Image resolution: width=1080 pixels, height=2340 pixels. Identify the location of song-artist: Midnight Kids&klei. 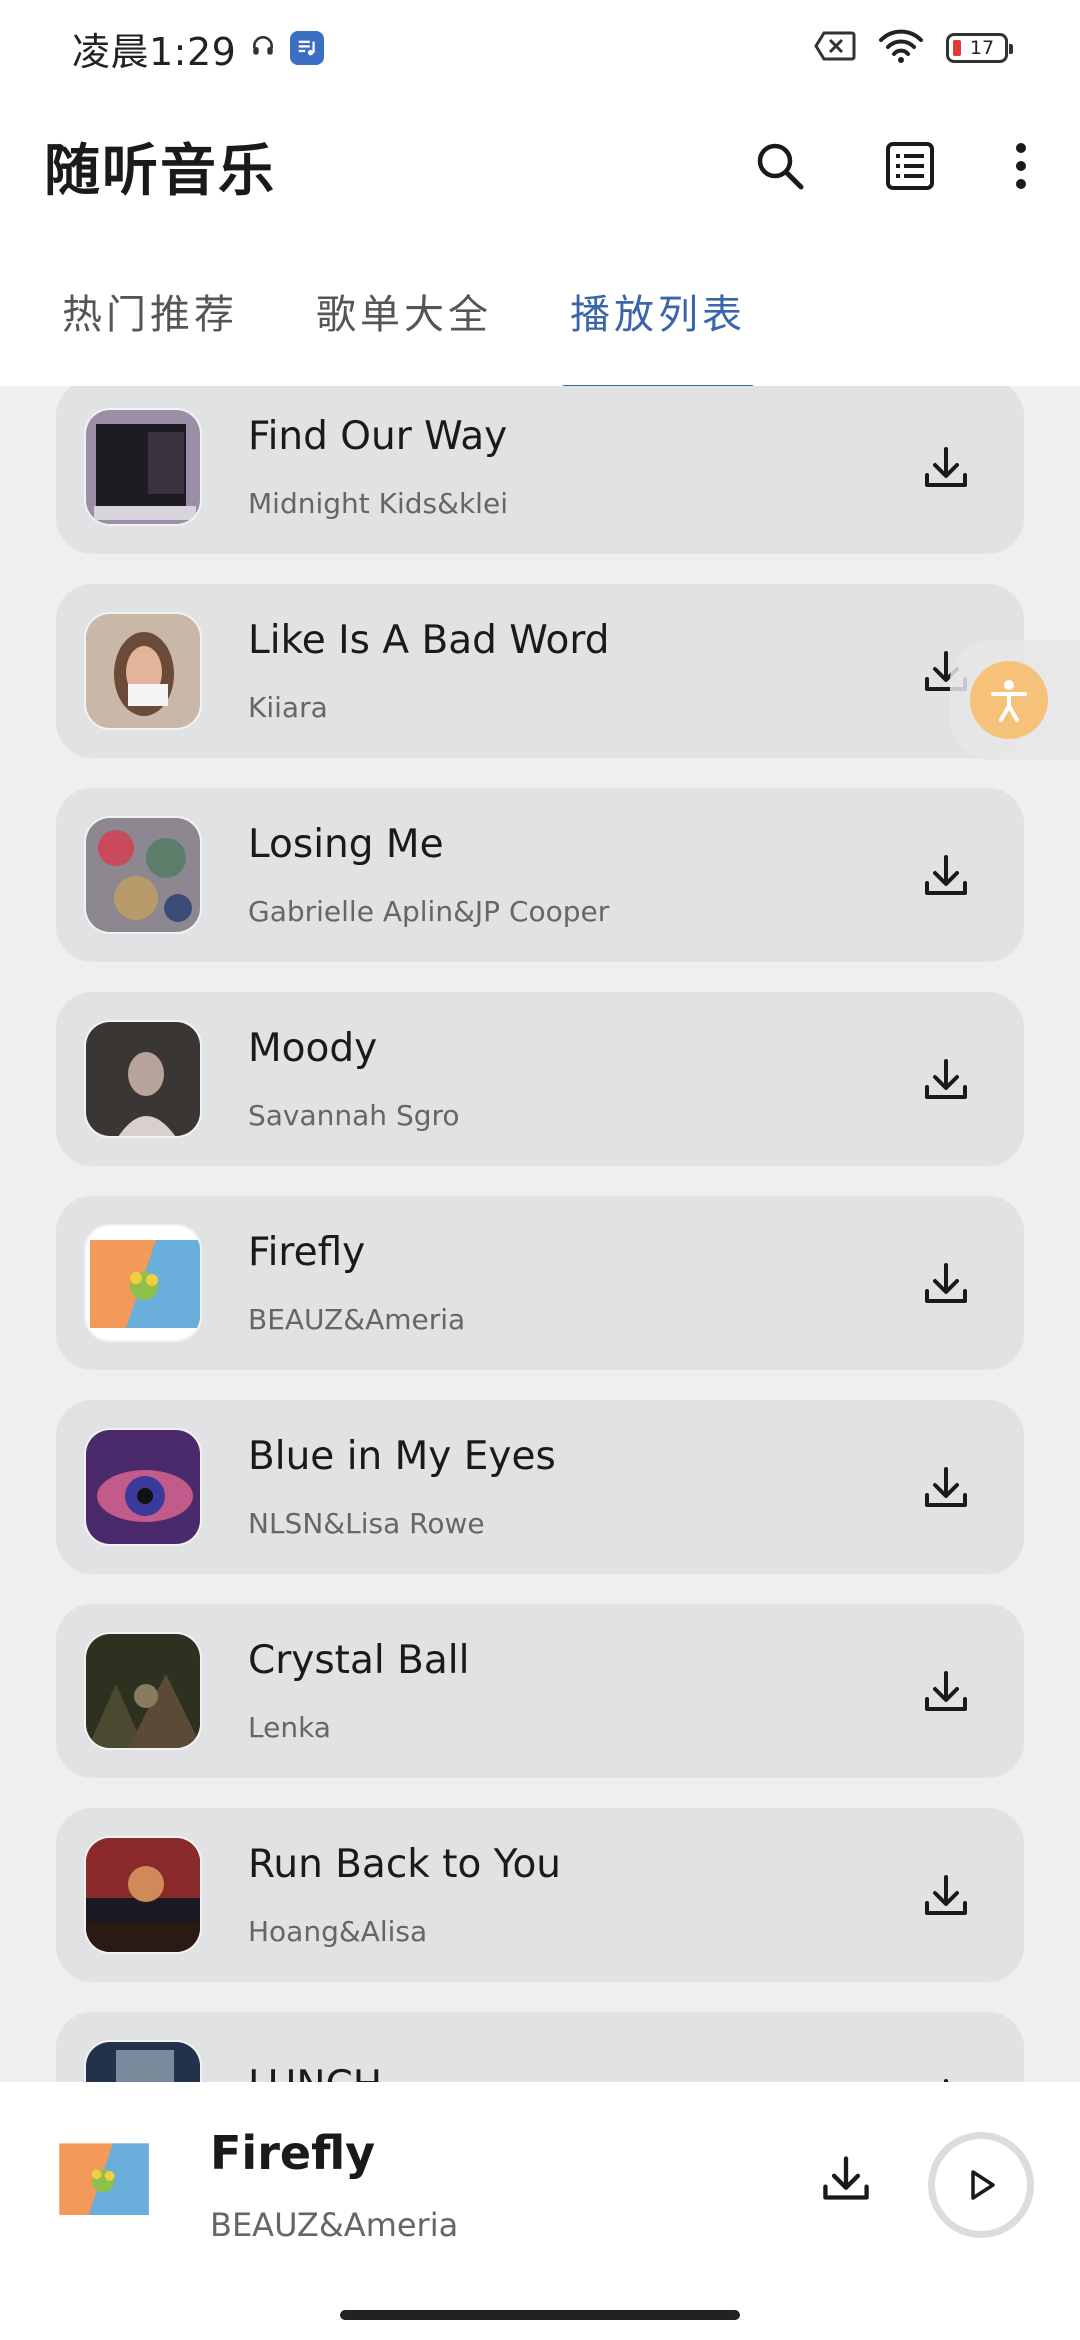
(378, 503).